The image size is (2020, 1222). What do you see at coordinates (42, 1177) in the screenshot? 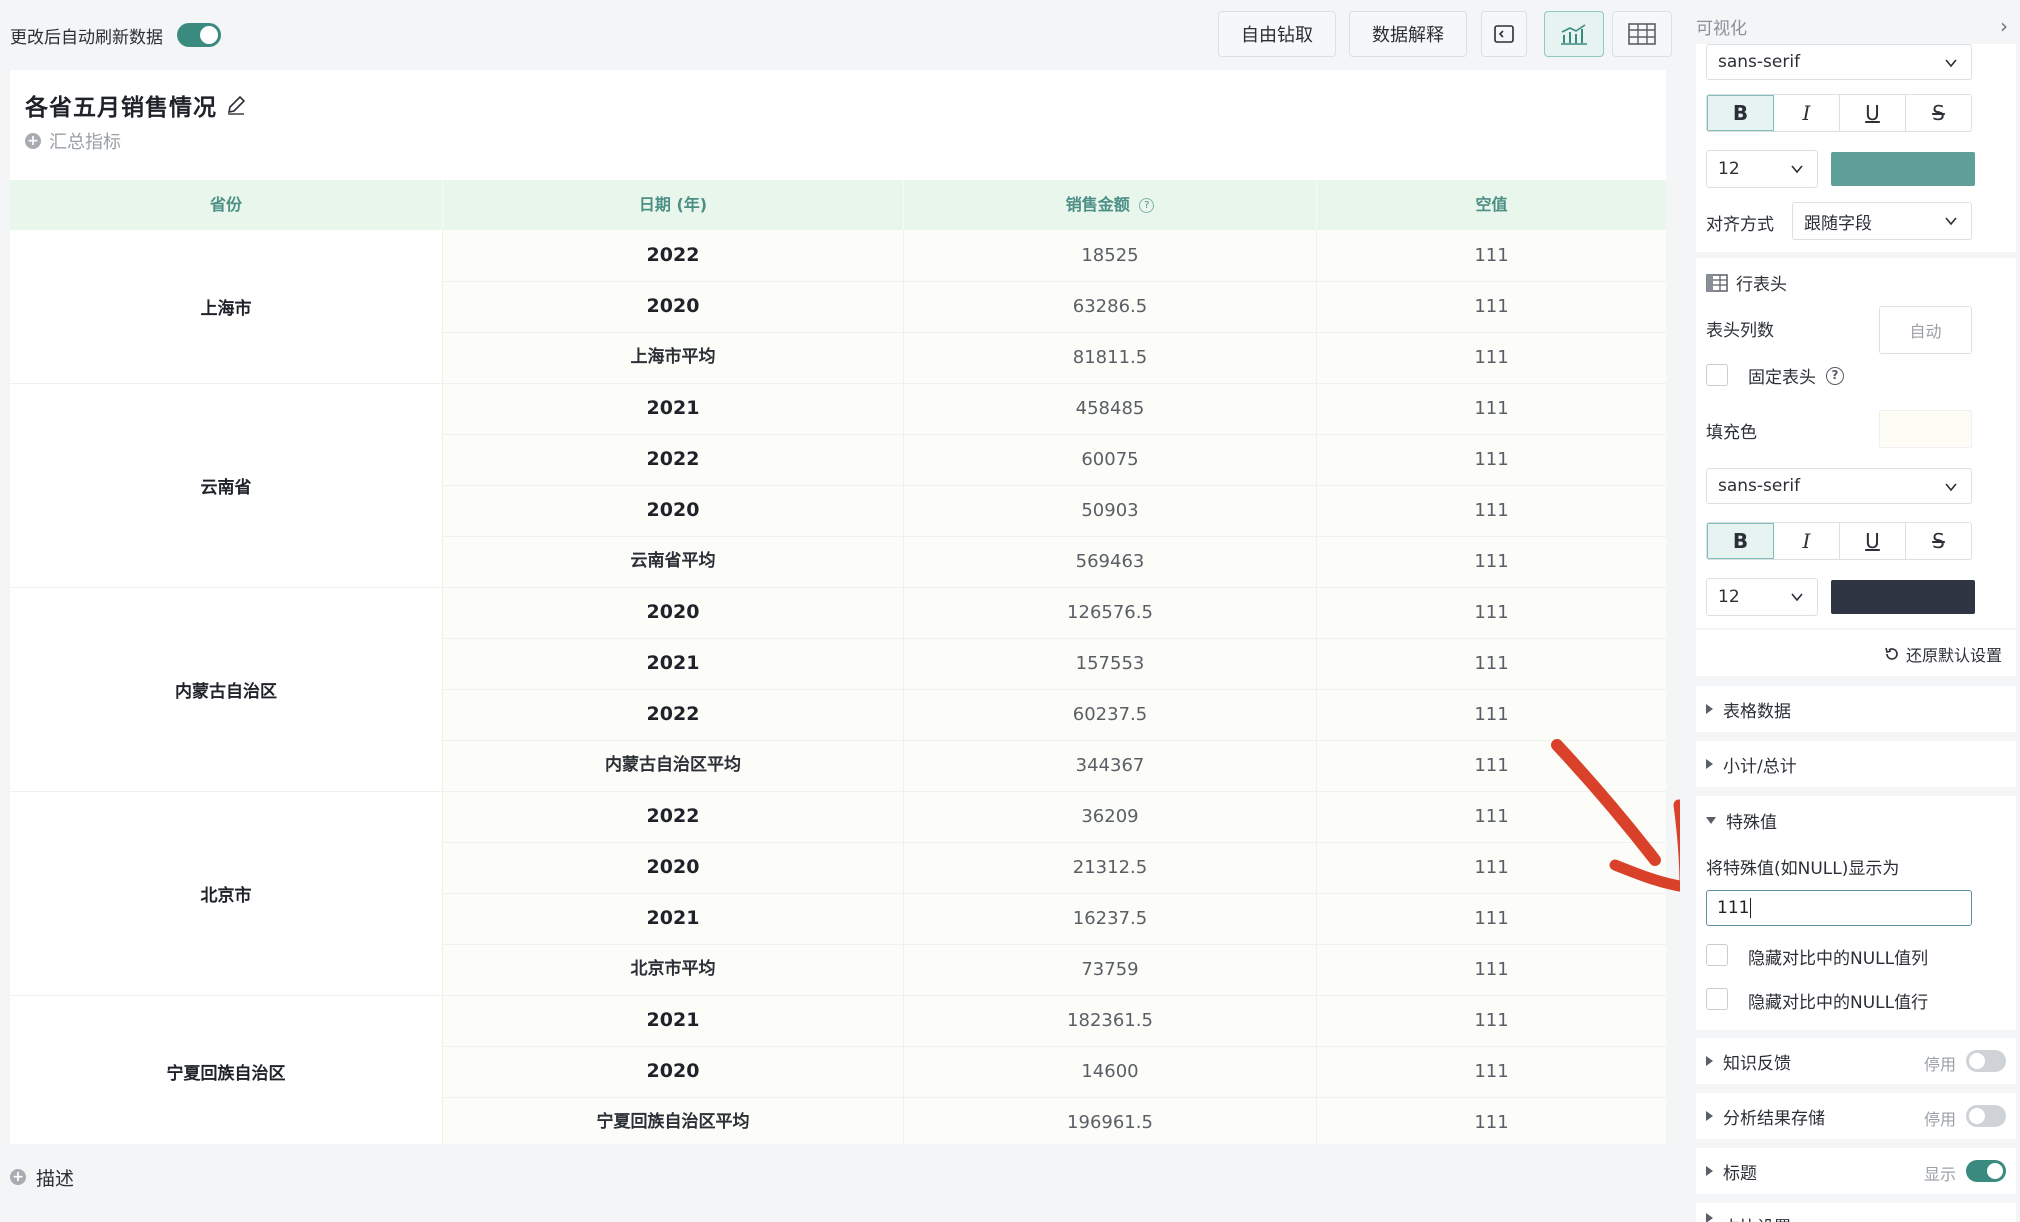
I see `add-description: + 描述` at bounding box center [42, 1177].